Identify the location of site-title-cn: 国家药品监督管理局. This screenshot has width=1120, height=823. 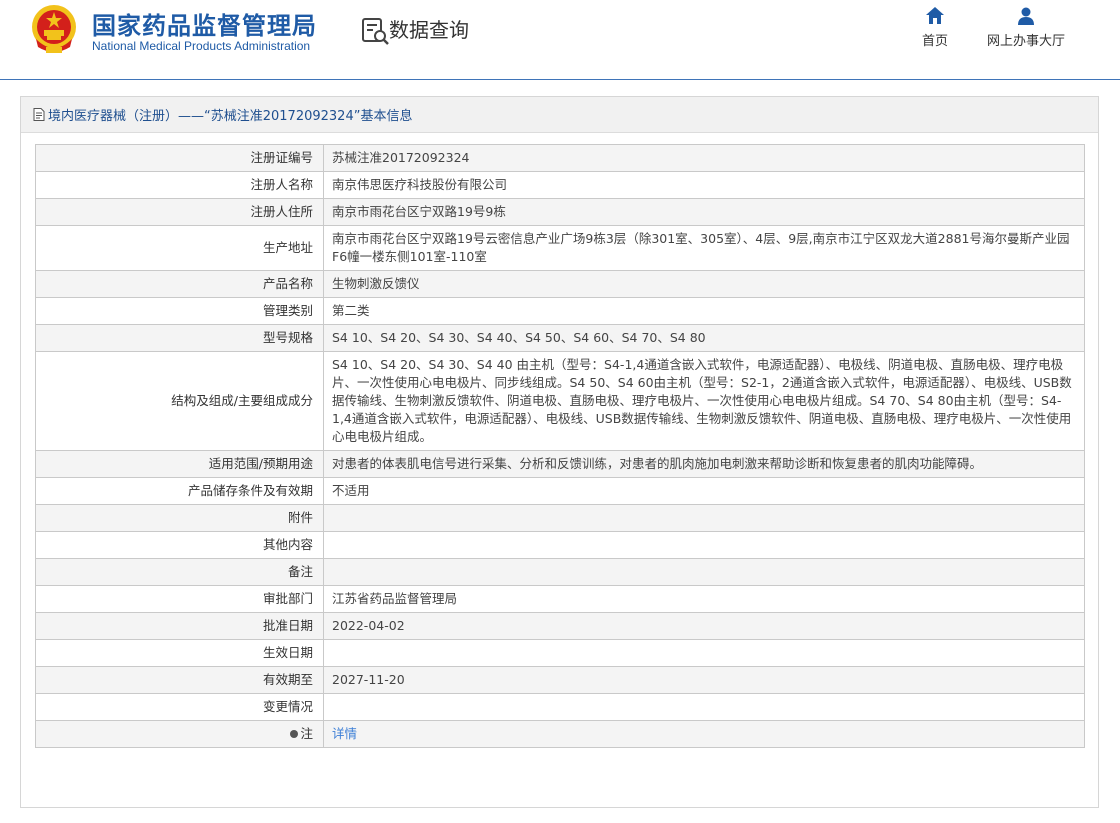
(204, 26).